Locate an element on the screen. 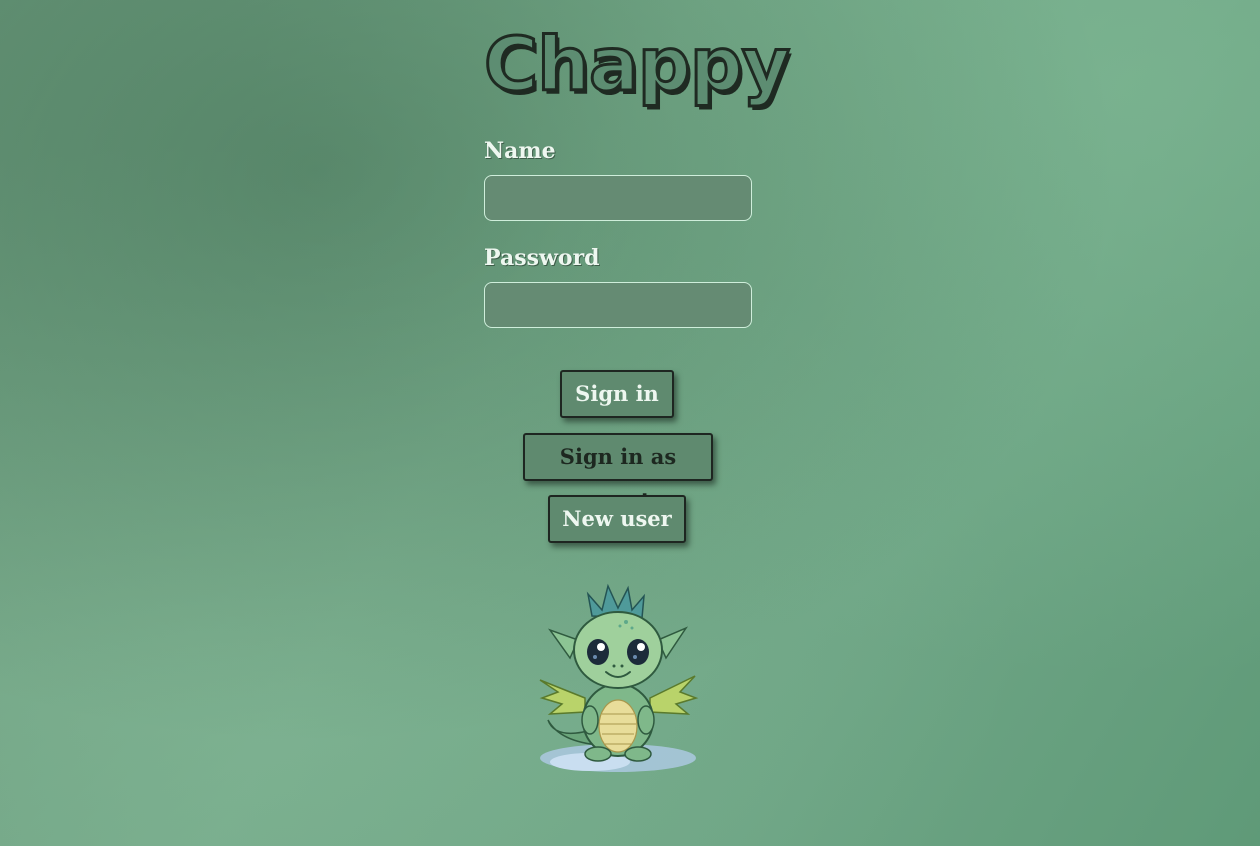 The image size is (1260, 846). sign-in-button: Sign in is located at coordinates (617, 394).